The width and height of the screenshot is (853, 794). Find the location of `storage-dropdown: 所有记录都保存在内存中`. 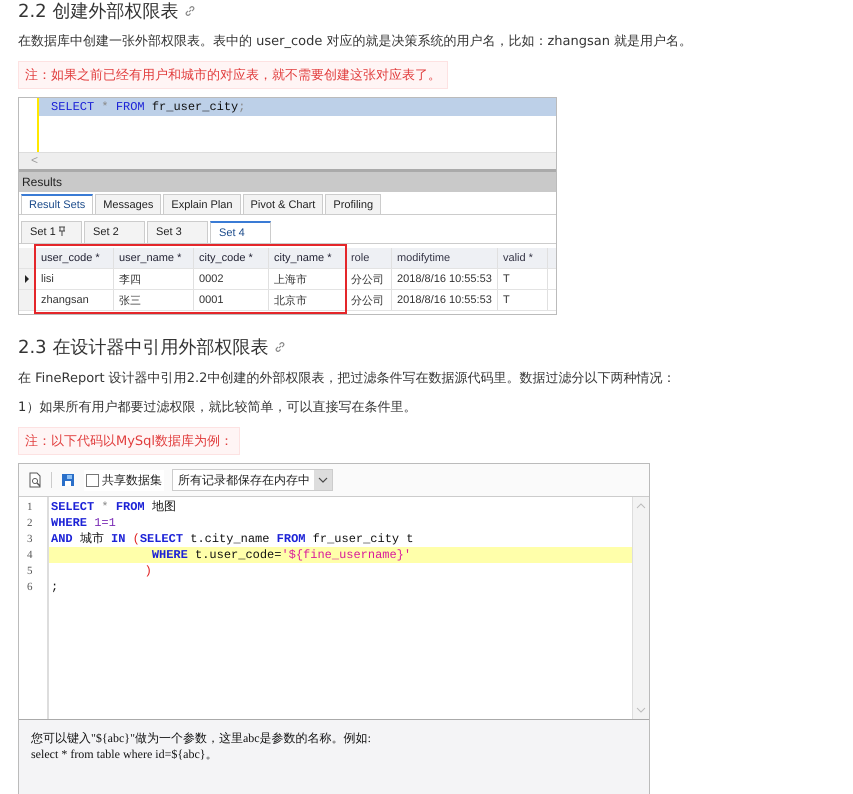

storage-dropdown: 所有记录都保存在内存中 is located at coordinates (252, 480).